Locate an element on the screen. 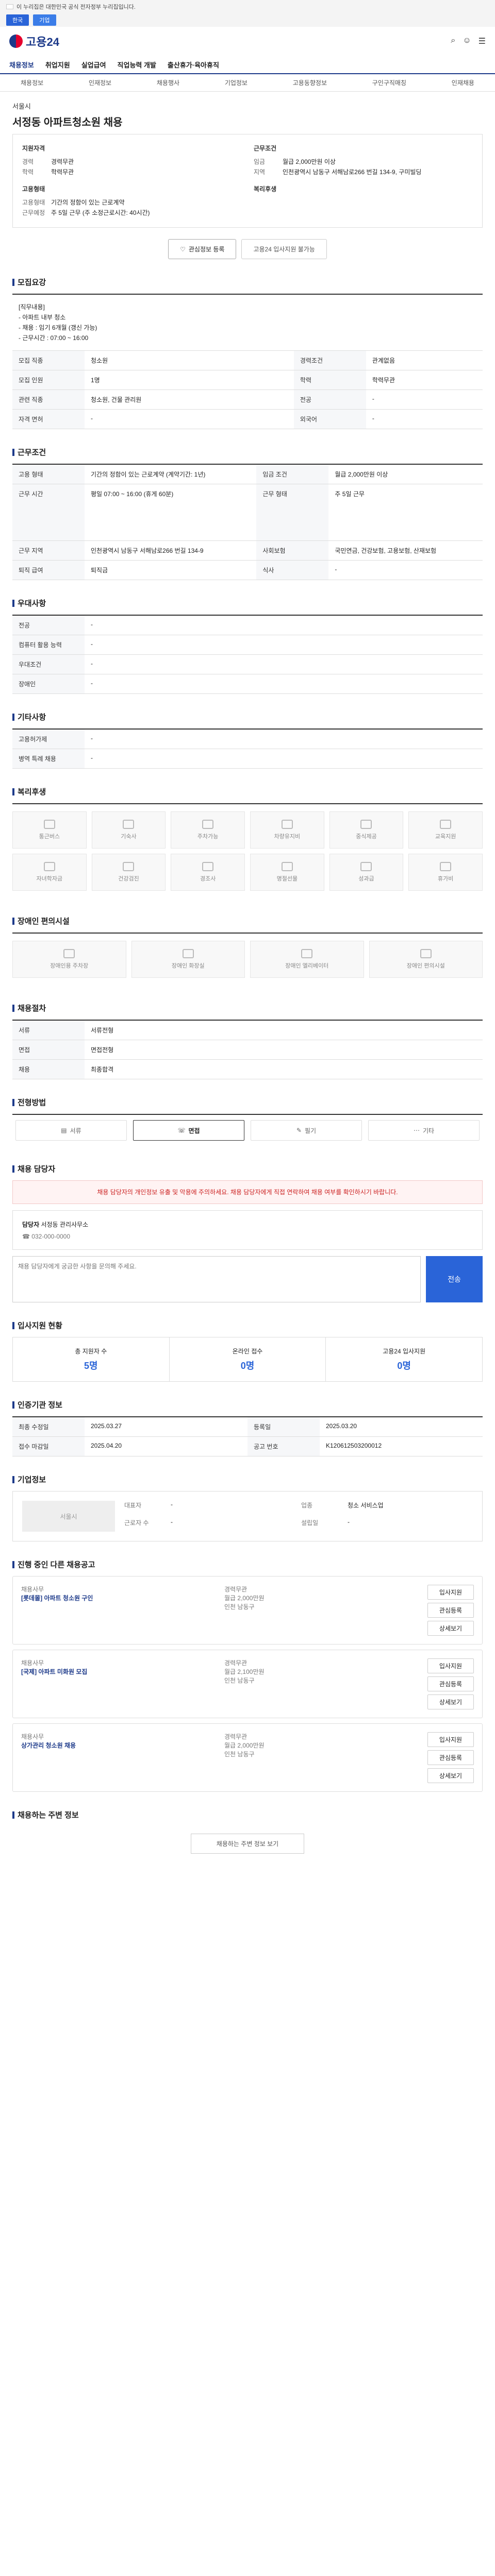 The height and width of the screenshot is (2576, 495). subnav-item-3: 기업정보 is located at coordinates (236, 82).